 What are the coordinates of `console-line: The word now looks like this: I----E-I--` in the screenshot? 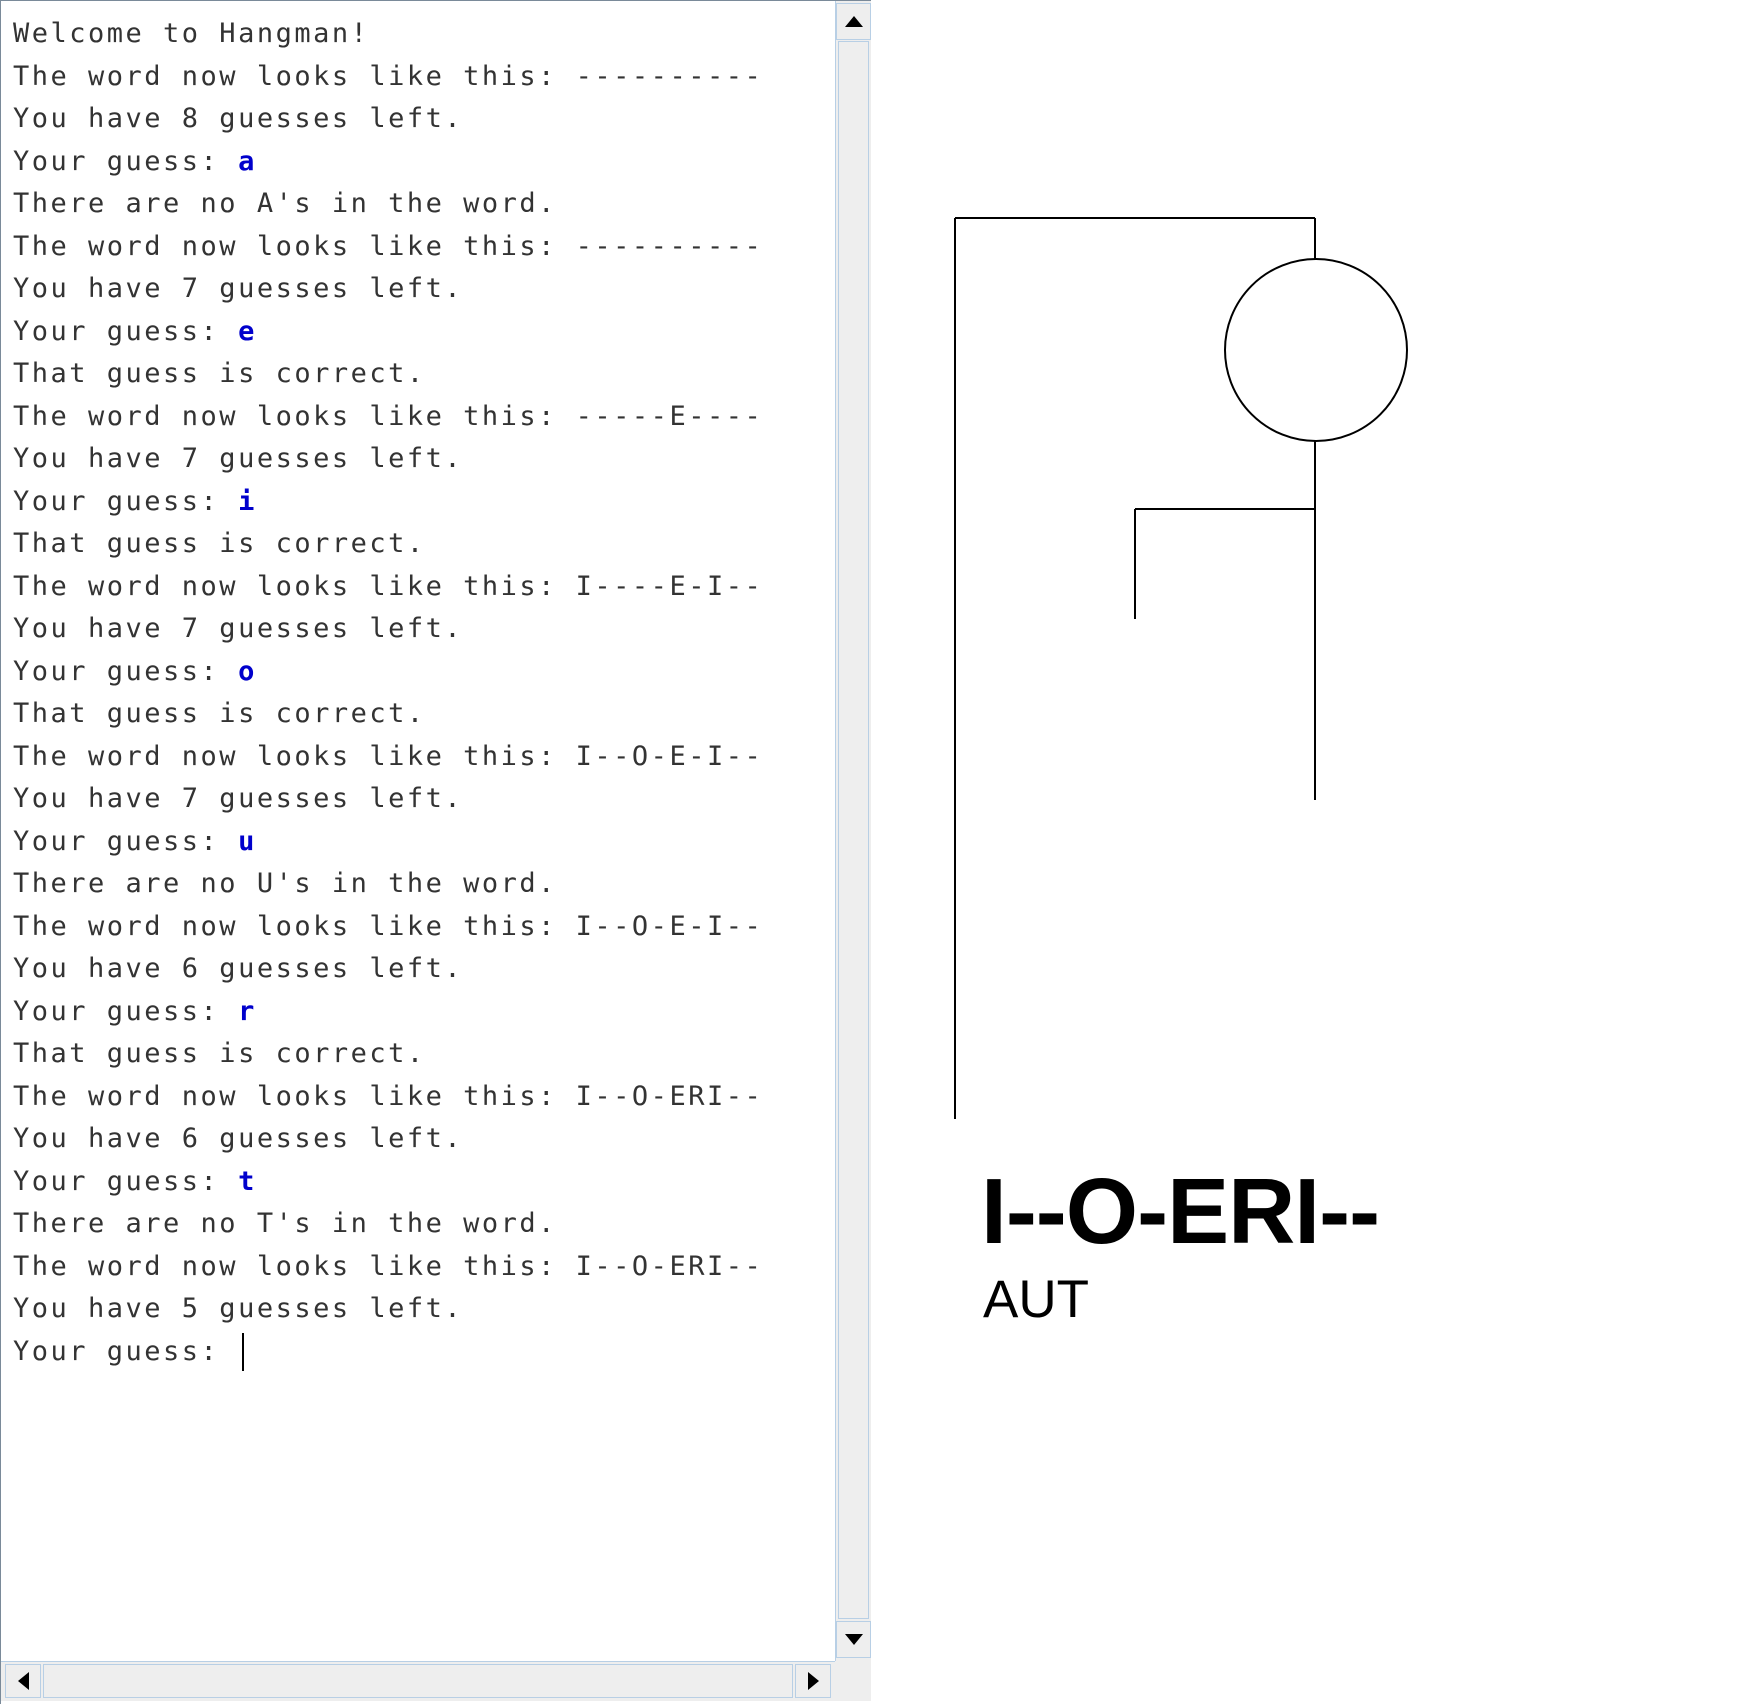 It's located at (423, 587).